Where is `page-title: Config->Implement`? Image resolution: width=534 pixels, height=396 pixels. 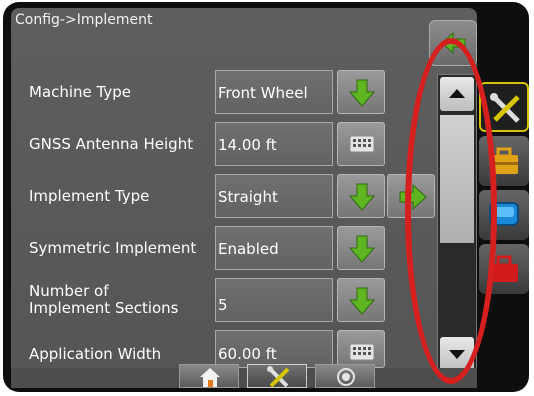 page-title: Config->Implement is located at coordinates (84, 20).